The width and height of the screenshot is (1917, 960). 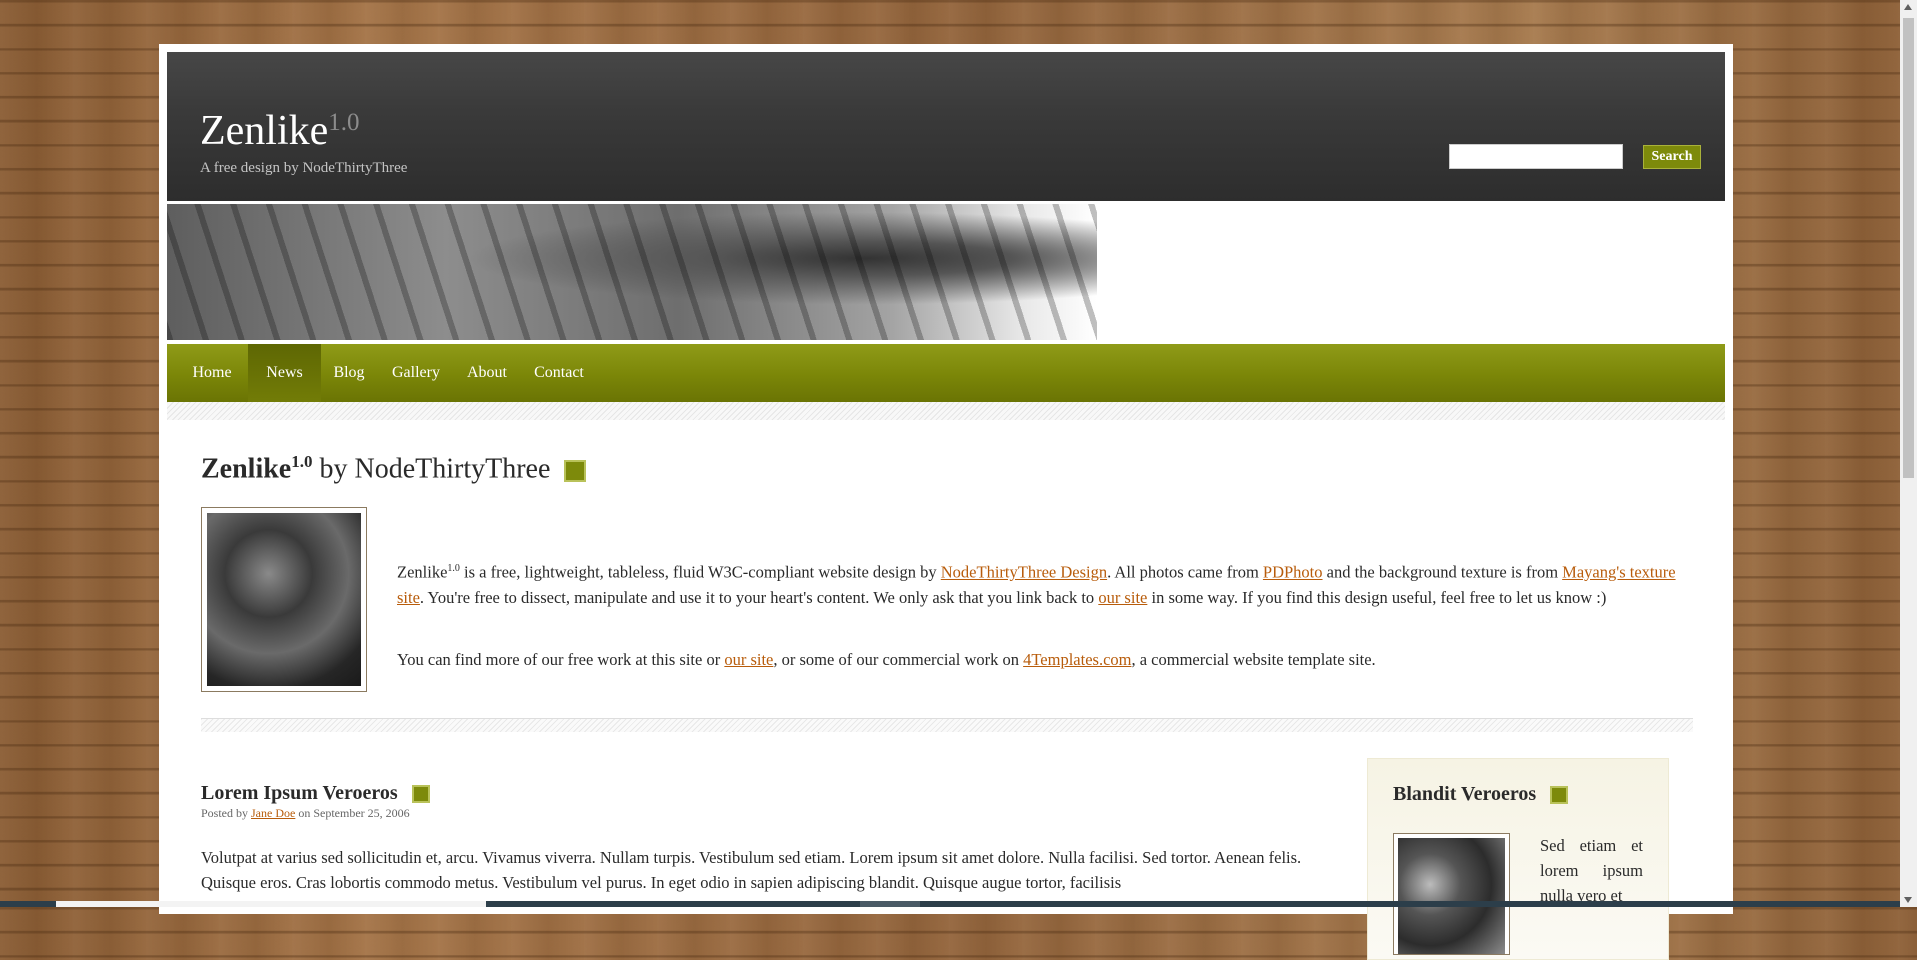 What do you see at coordinates (946, 373) in the screenshot?
I see `main-nav: Home News Blog Gallery About Contact` at bounding box center [946, 373].